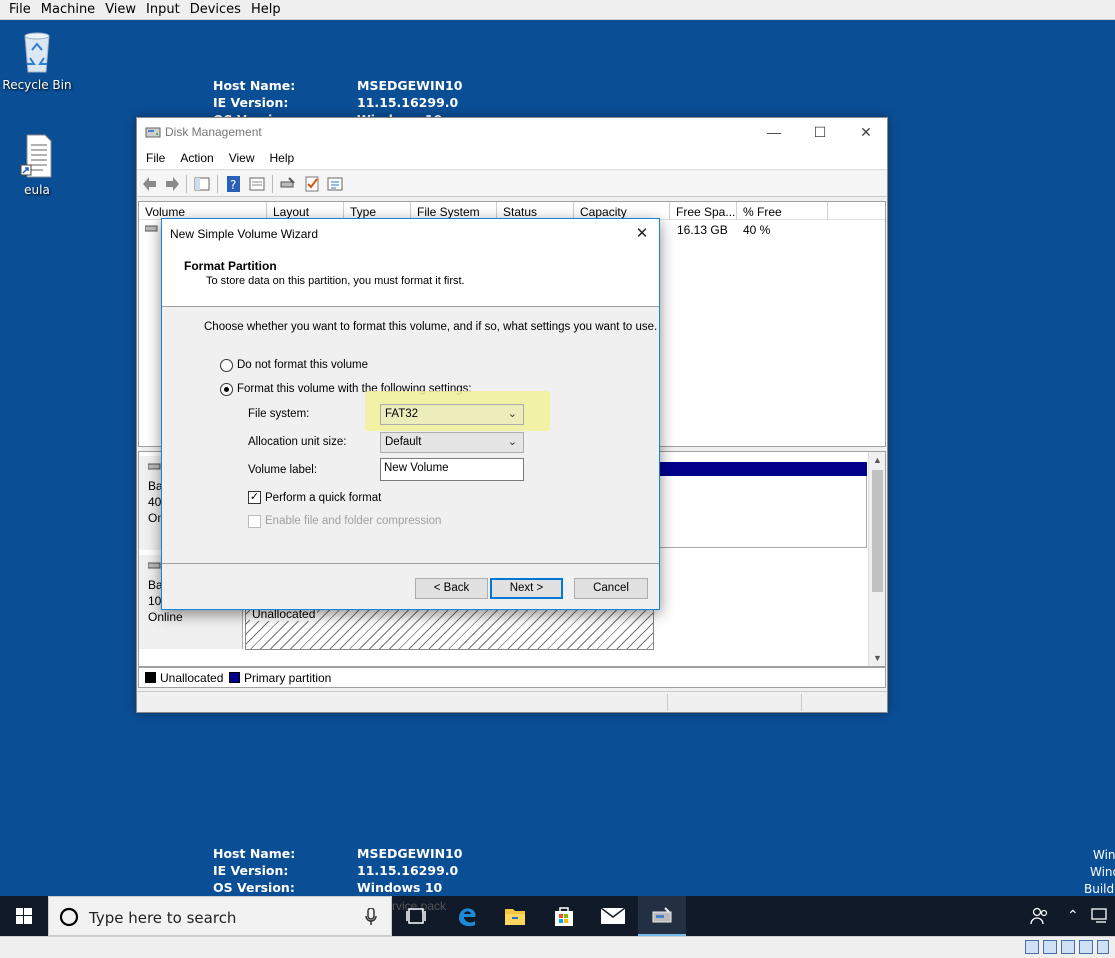 The height and width of the screenshot is (958, 1115). Describe the element at coordinates (153, 133) in the screenshot. I see `disk-management-app-icon` at that location.